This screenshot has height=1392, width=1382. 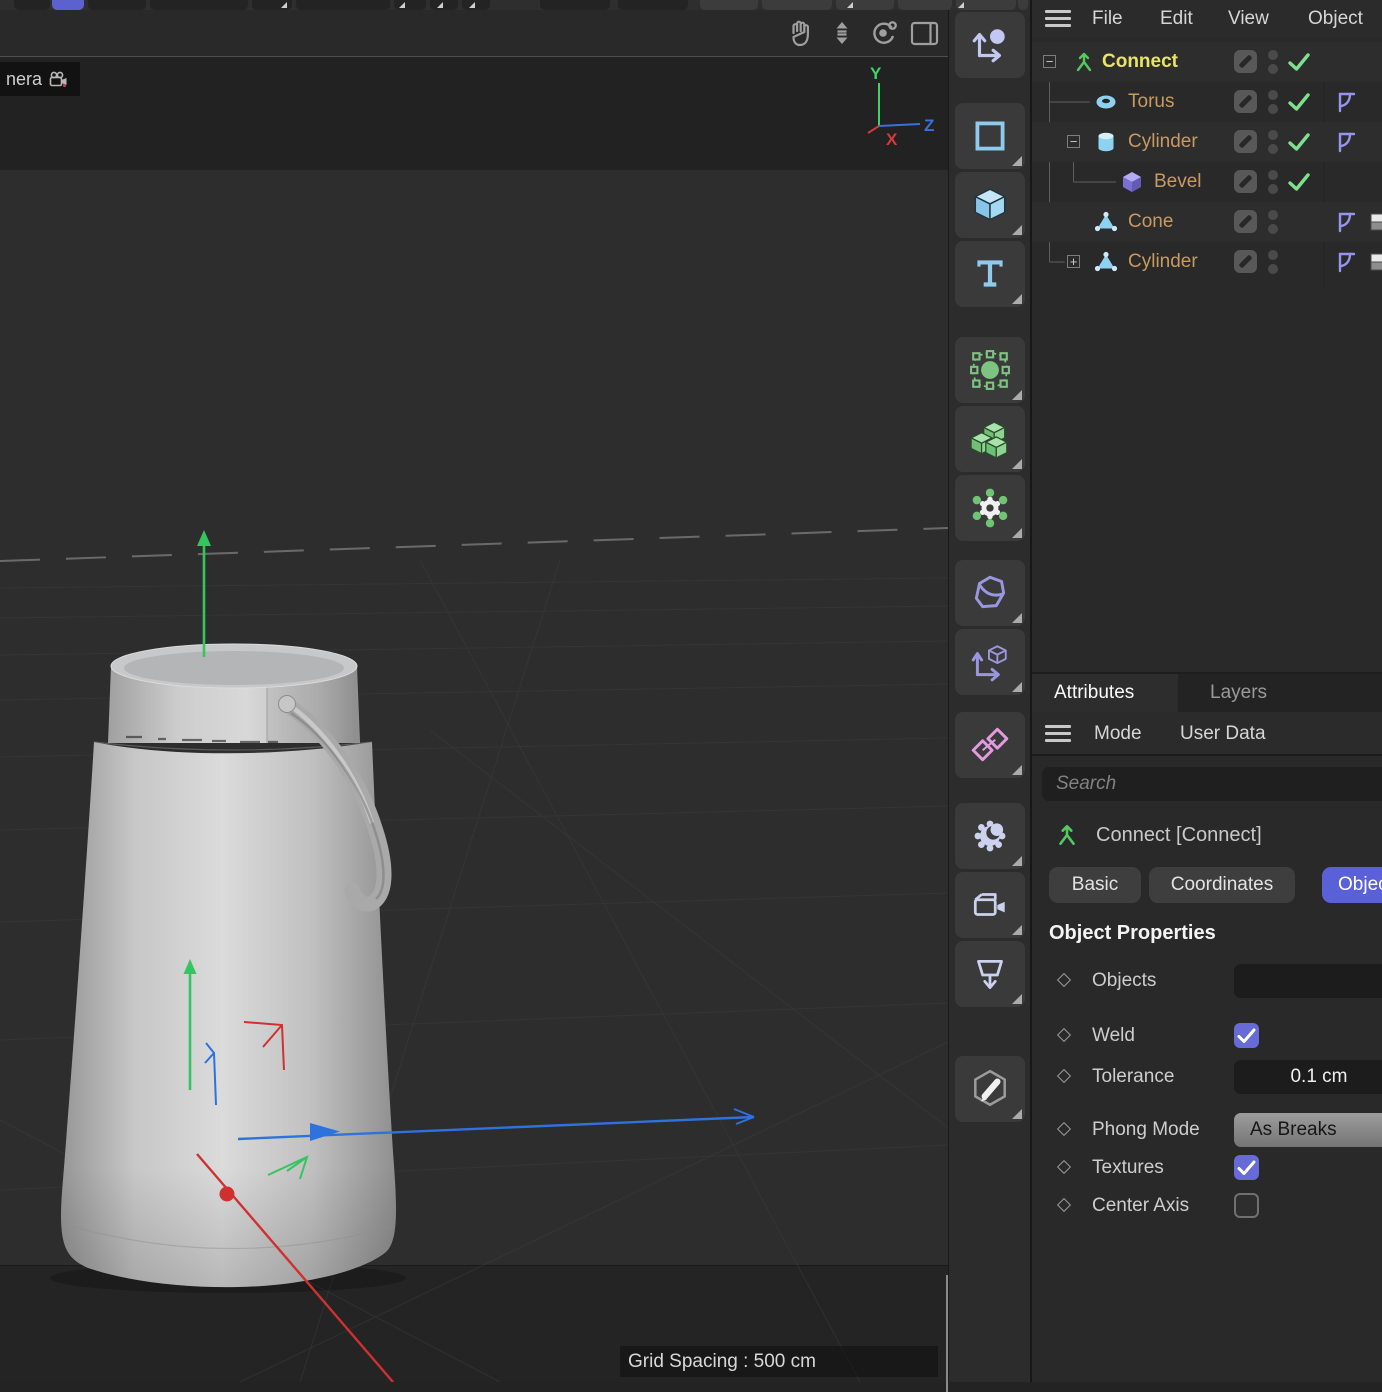 What do you see at coordinates (1308, 981) in the screenshot?
I see `objects-input` at bounding box center [1308, 981].